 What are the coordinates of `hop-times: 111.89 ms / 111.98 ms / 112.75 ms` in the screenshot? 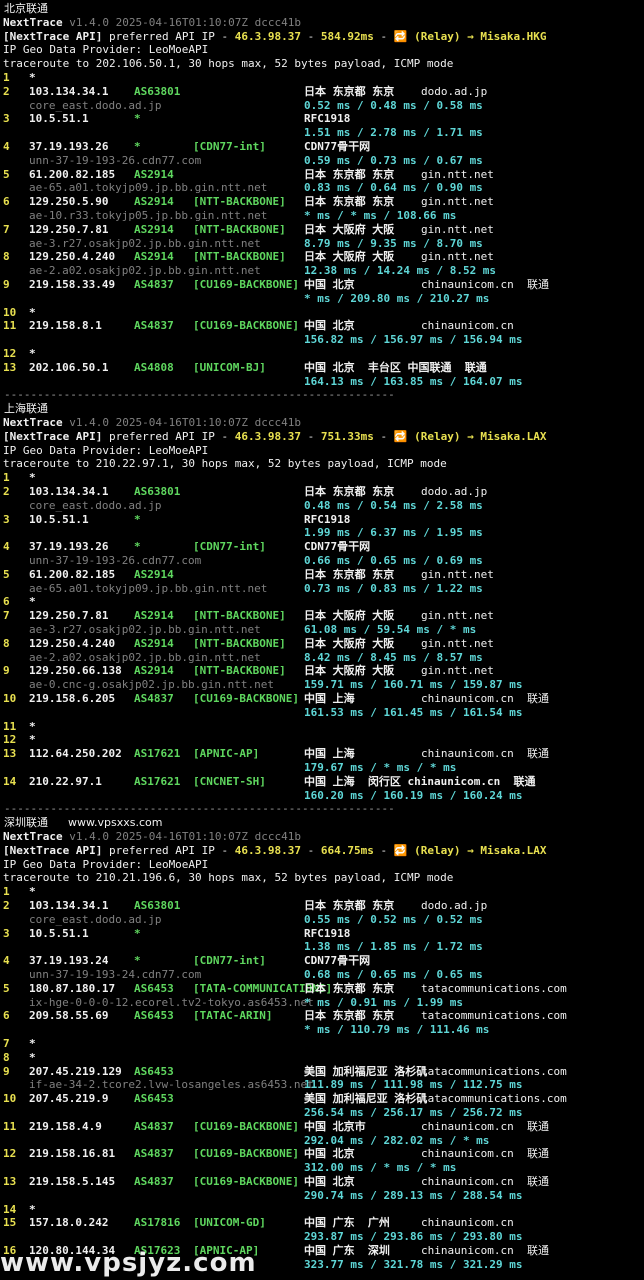 It's located at (413, 1085).